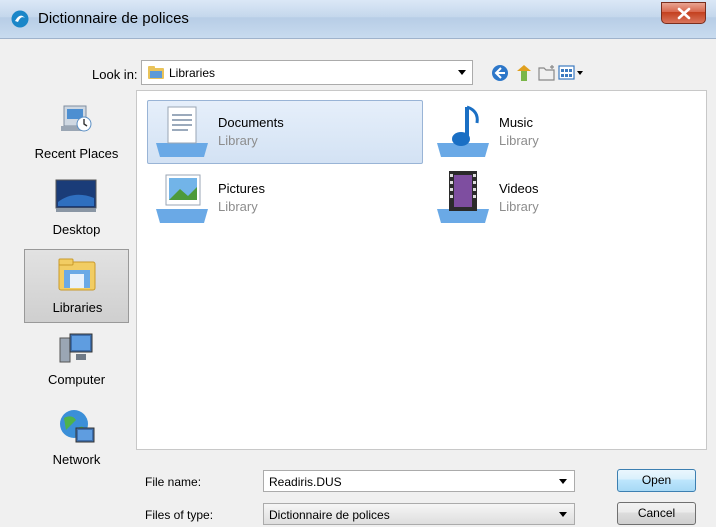  Describe the element at coordinates (77, 426) in the screenshot. I see `network-icon` at that location.